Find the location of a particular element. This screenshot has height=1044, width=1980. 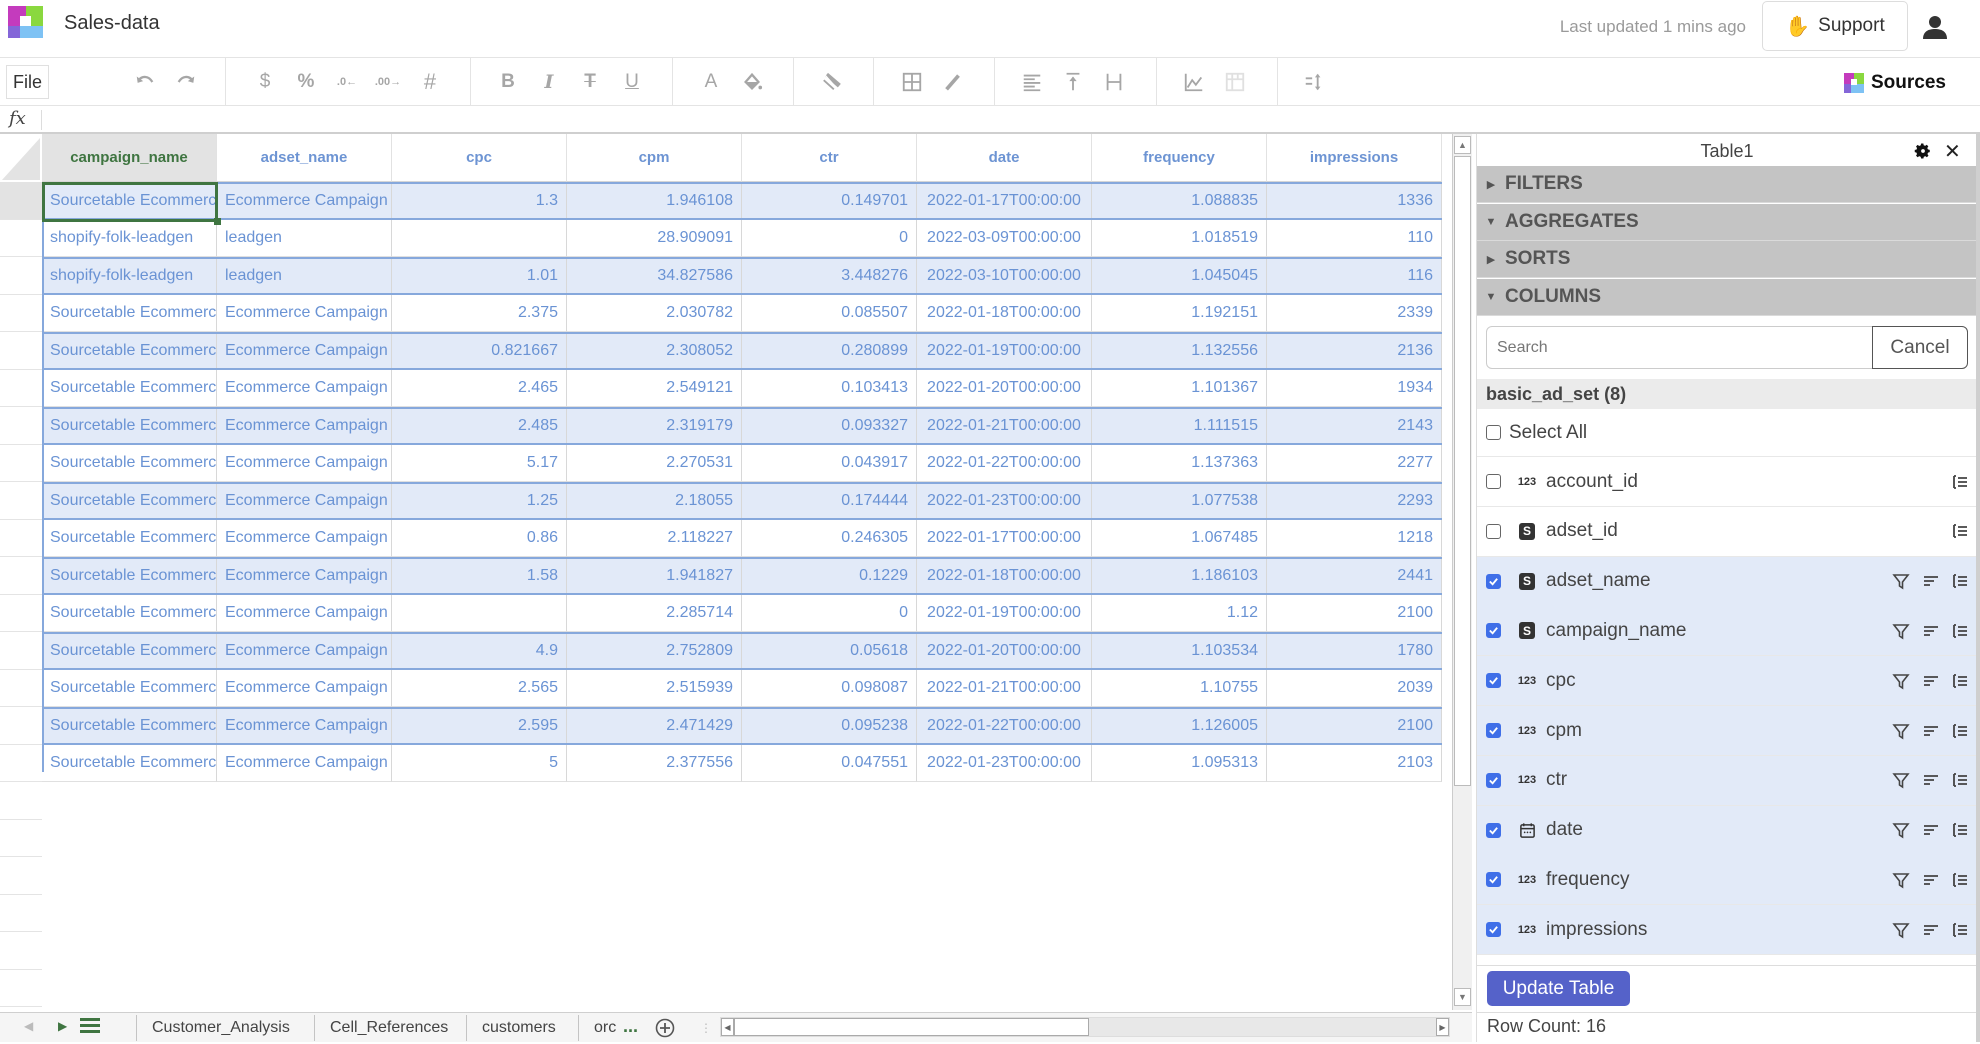

cell-ctr: 0.047551 is located at coordinates (829, 763).